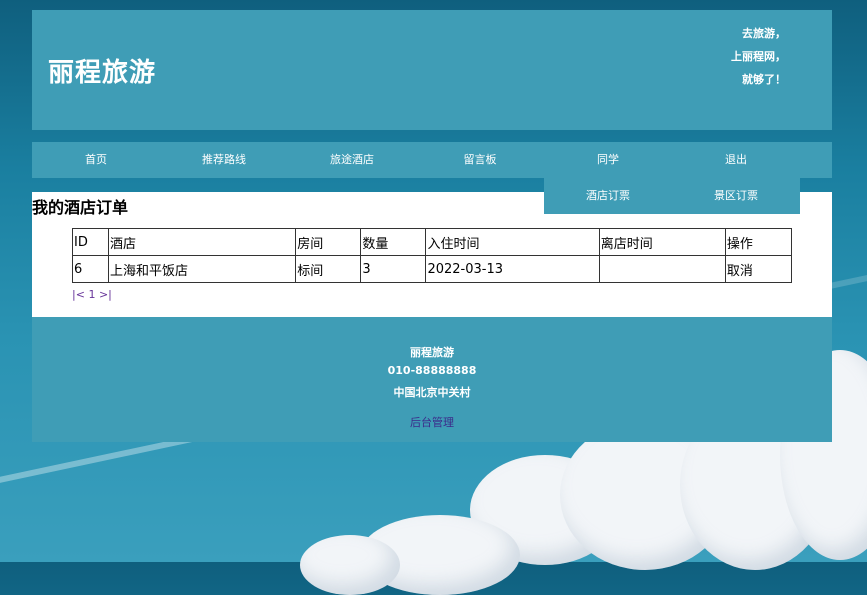 The width and height of the screenshot is (867, 595). I want to click on cloud, so click(350, 565).